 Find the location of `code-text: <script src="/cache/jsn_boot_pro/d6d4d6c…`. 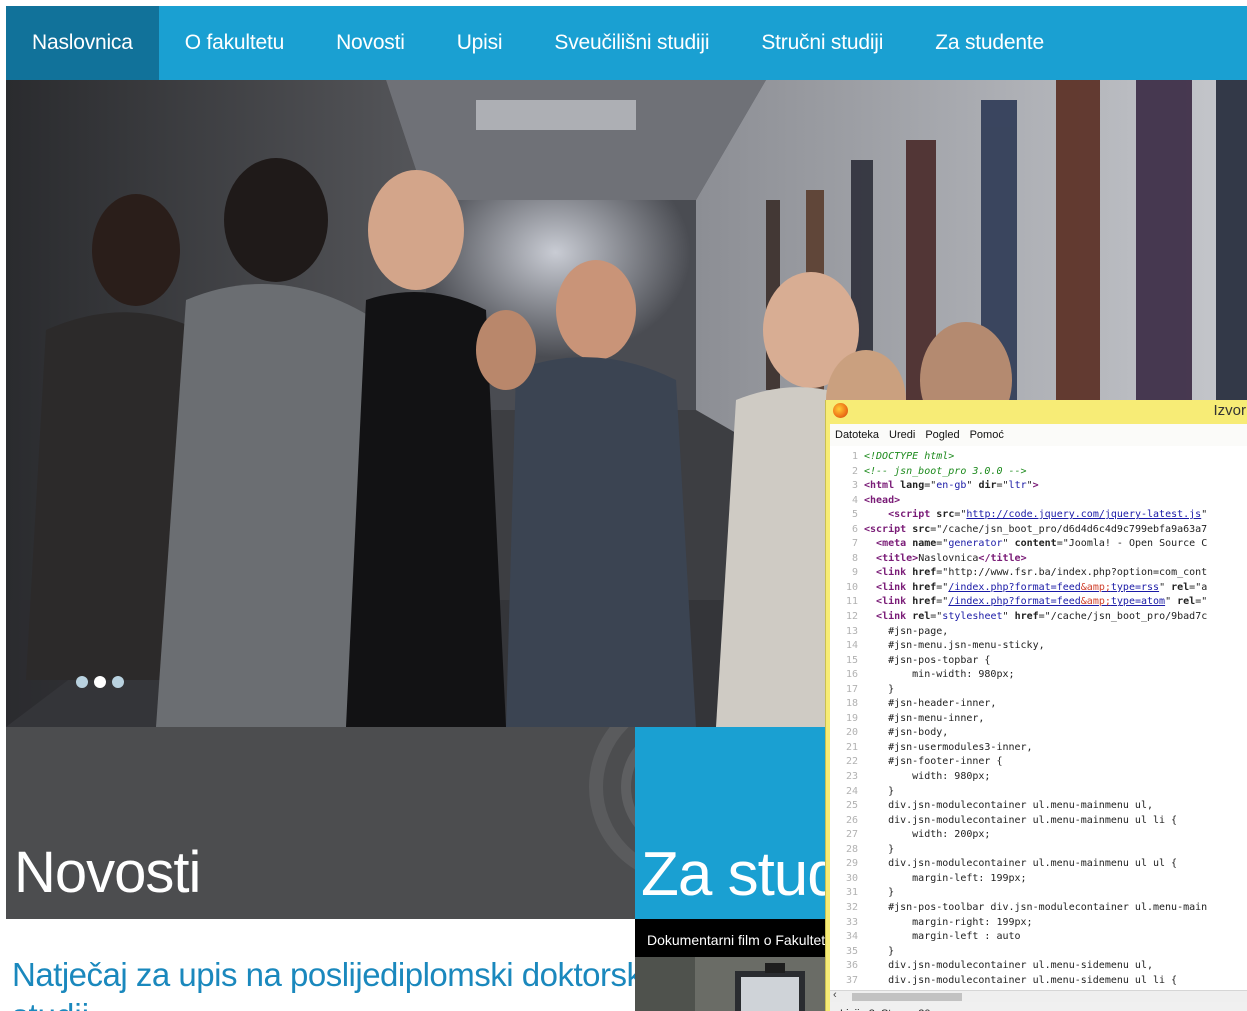

code-text: <script src="/cache/jsn_boot_pro/d6d4d6c… is located at coordinates (1036, 529).